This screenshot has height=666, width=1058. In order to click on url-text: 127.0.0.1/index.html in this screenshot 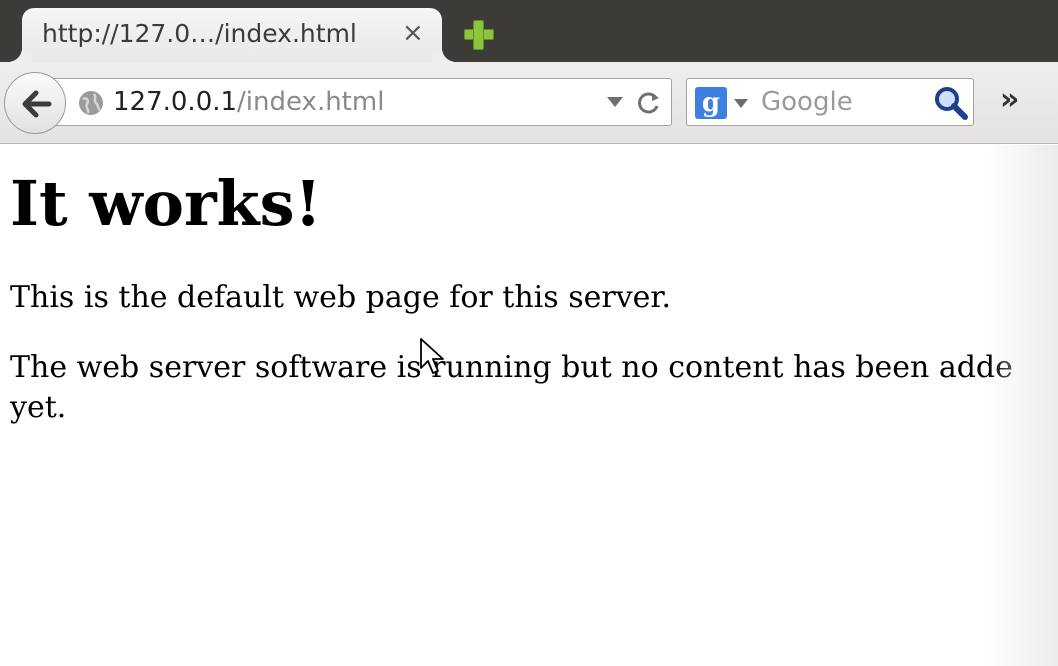, I will do `click(248, 102)`.